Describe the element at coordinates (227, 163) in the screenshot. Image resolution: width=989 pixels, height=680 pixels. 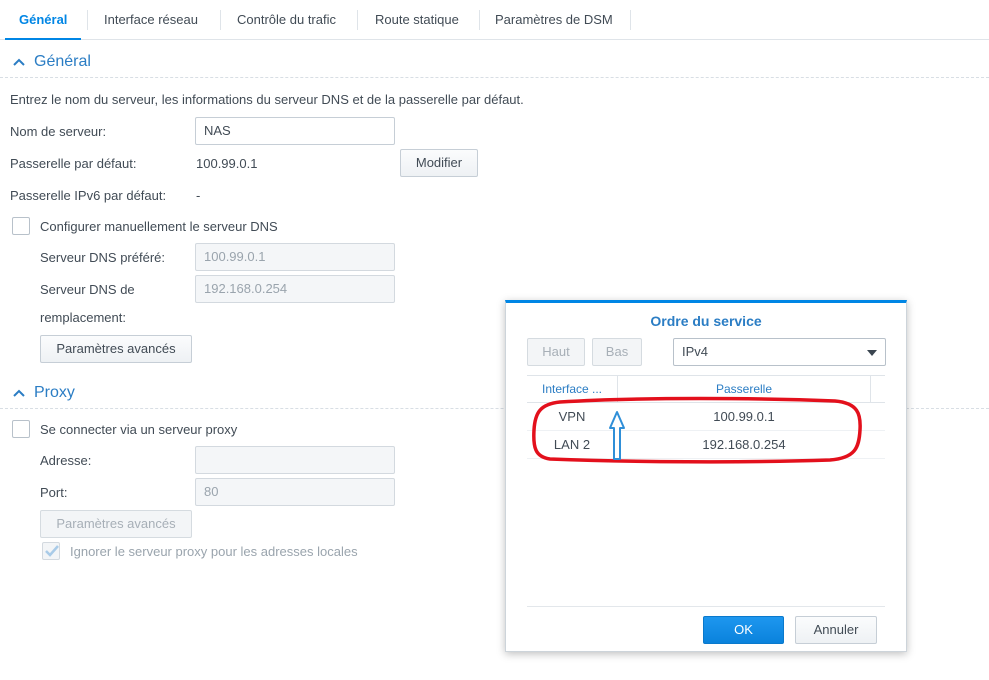
I see `default-gateway-value: 100.99.0.1` at that location.